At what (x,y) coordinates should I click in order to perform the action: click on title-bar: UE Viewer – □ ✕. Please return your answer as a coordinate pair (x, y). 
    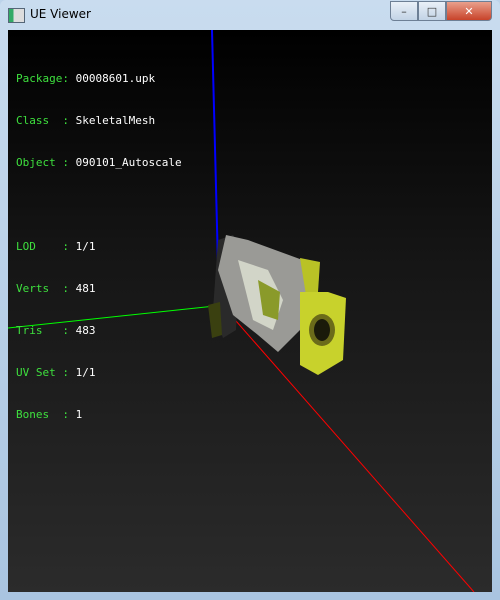
    Looking at the image, I should click on (250, 15).